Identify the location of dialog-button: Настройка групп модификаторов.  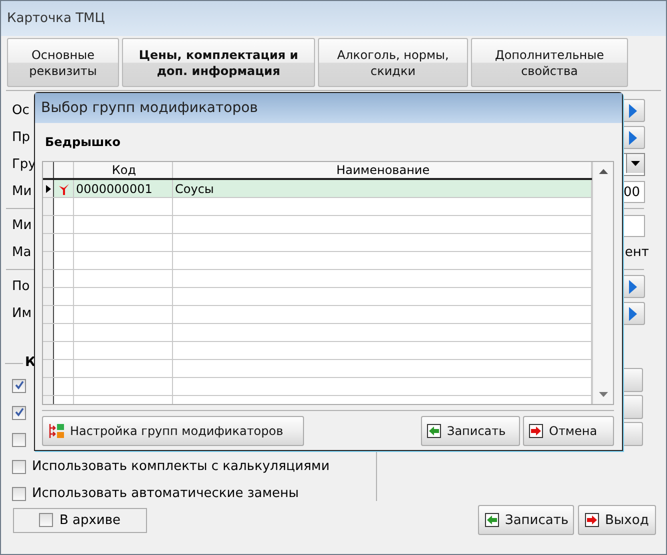
(173, 431).